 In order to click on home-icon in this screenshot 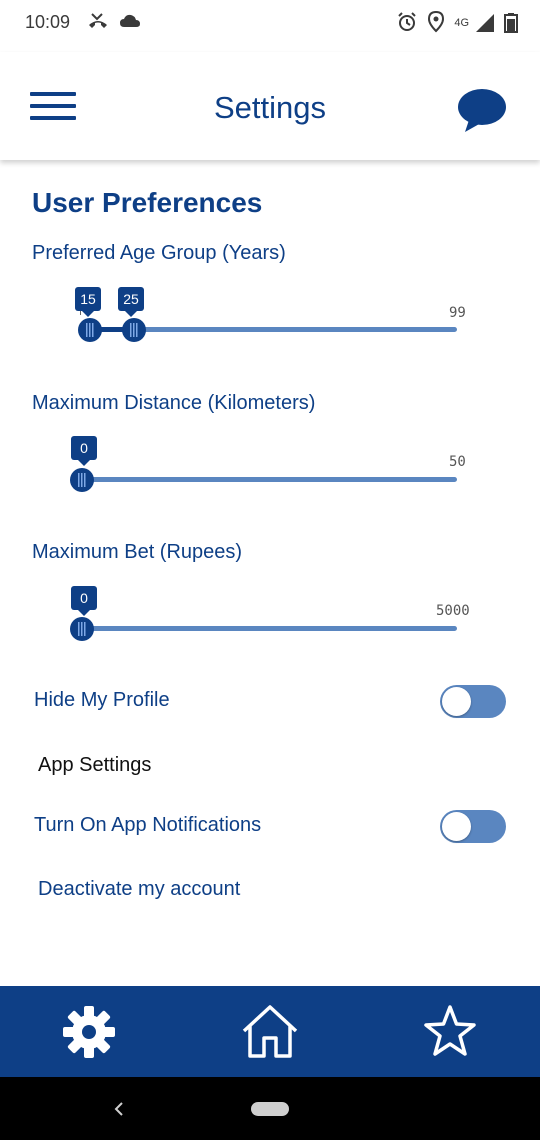, I will do `click(270, 1031)`.